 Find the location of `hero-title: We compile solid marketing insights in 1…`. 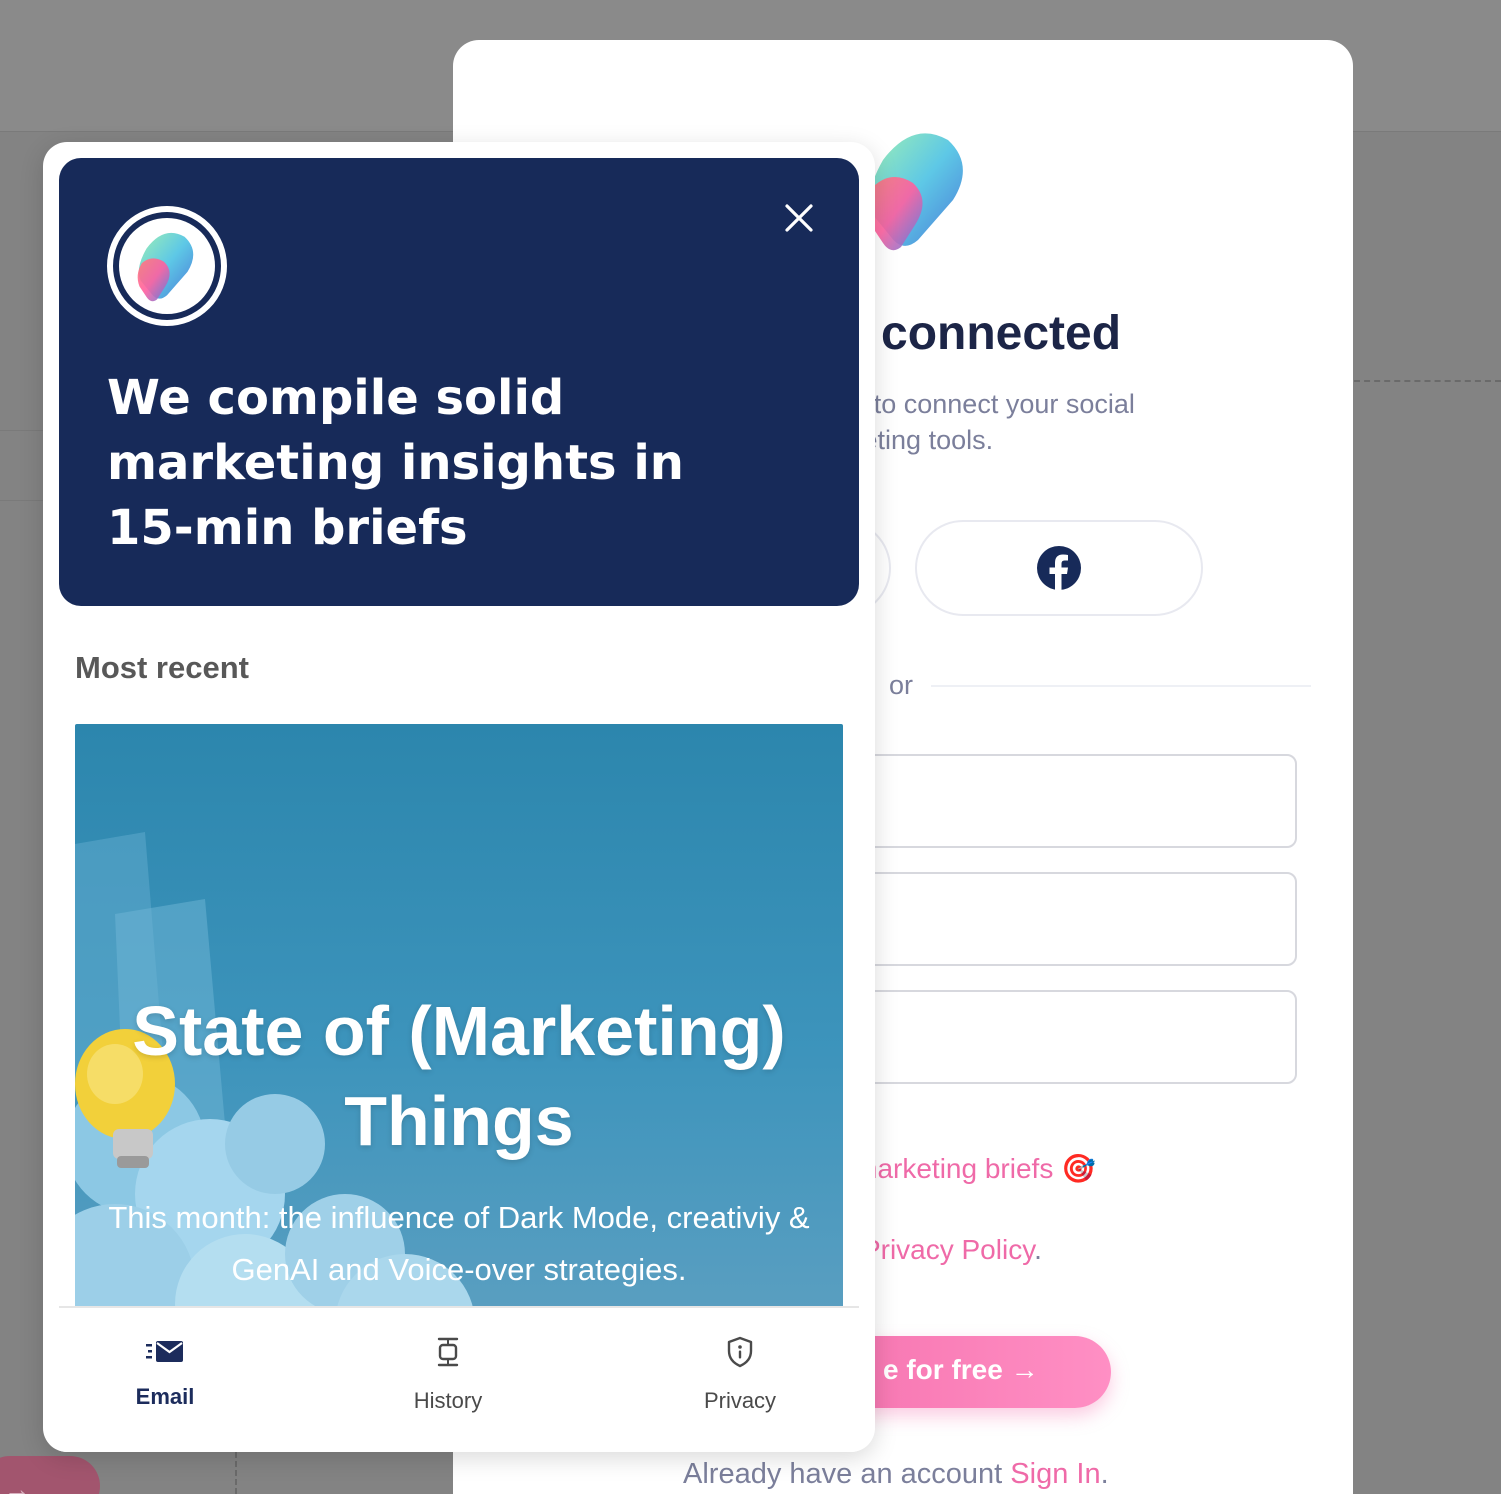

hero-title: We compile solid marketing insights in 1… is located at coordinates (395, 463).